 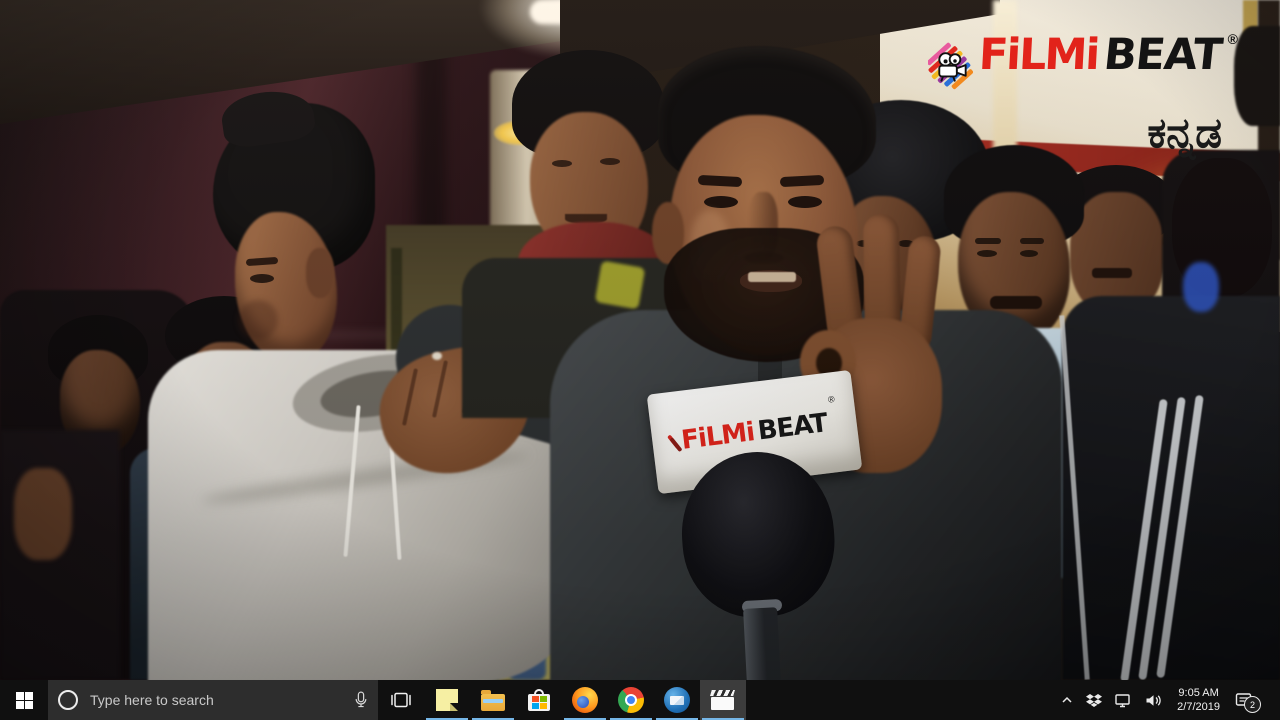 I want to click on clapperboard-body, so click(x=722, y=703).